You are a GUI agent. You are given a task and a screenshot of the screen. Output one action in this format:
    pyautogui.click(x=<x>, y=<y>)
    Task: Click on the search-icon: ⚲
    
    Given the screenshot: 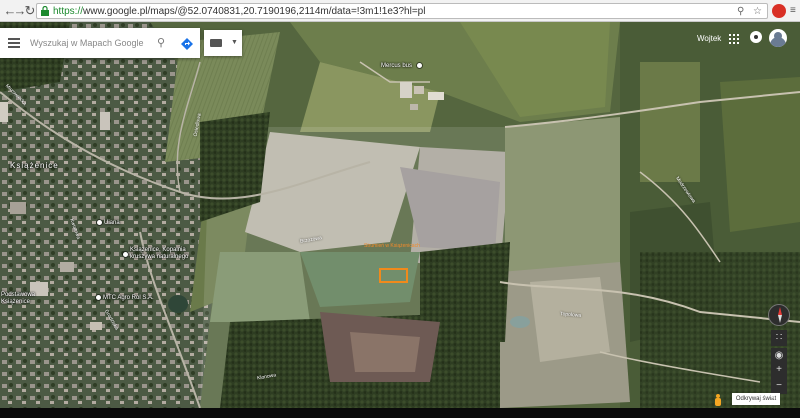 What is the action you would take?
    pyautogui.click(x=161, y=43)
    